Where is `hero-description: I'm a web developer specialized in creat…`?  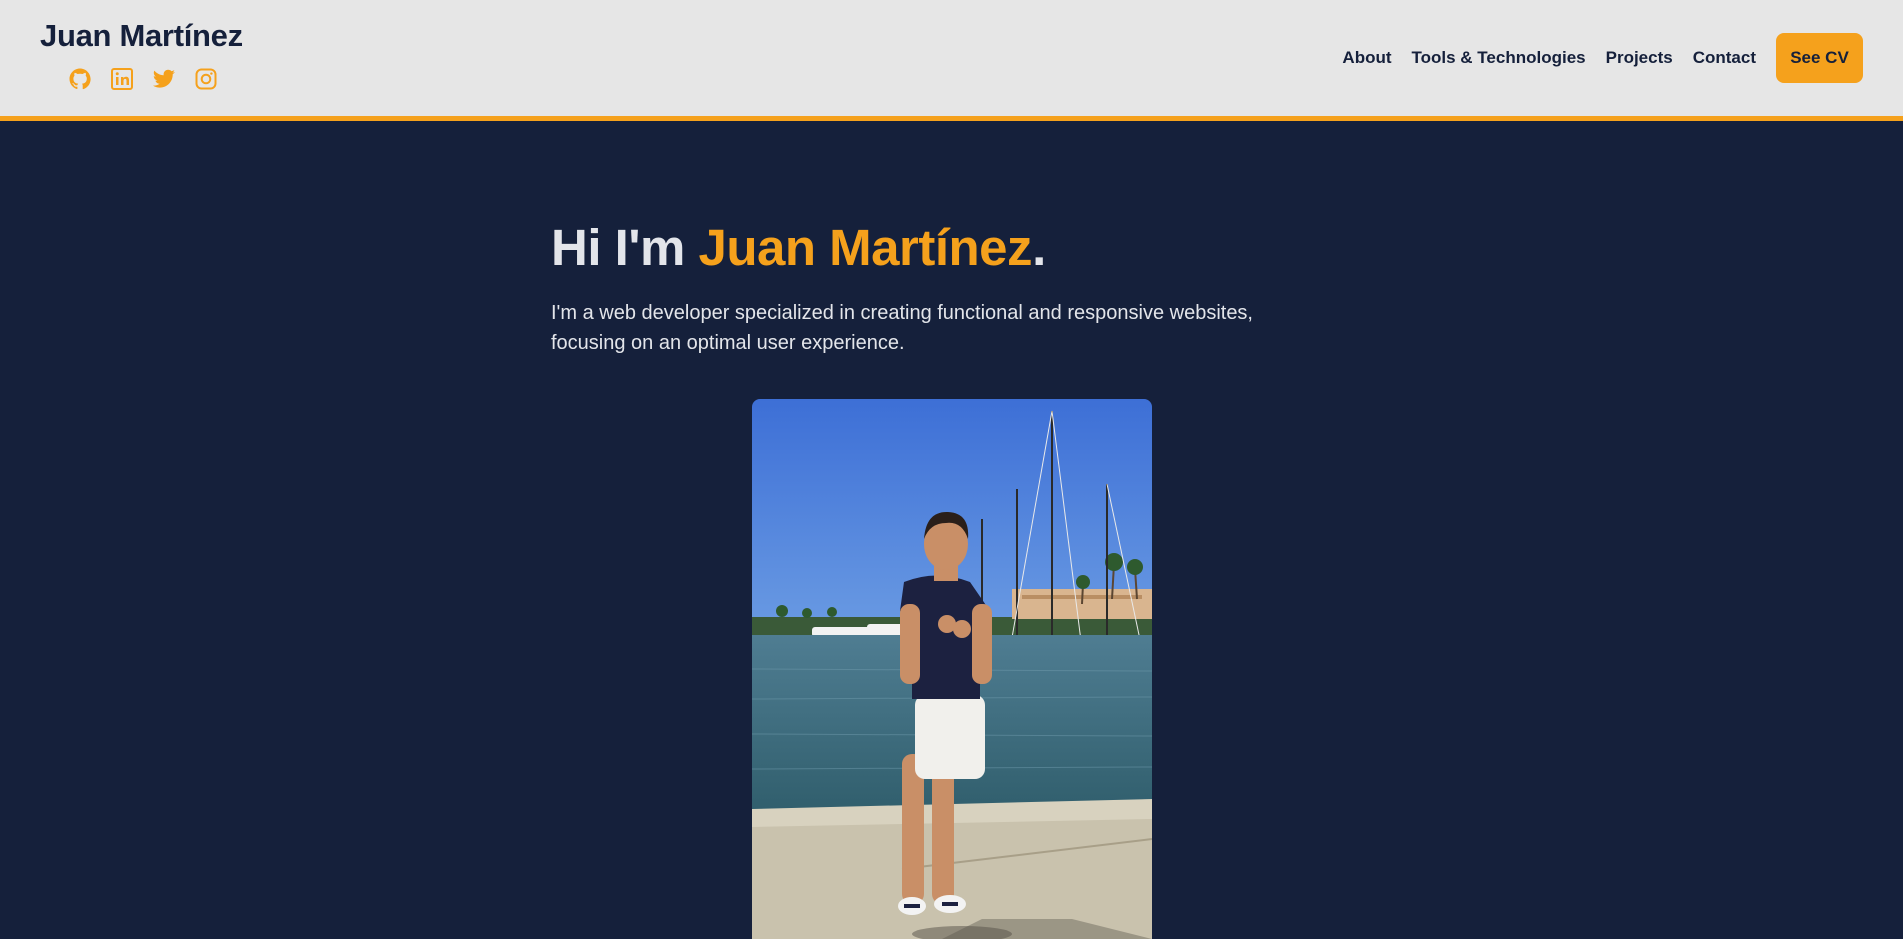
hero-description: I'm a web developer specialized in creat… is located at coordinates (902, 328).